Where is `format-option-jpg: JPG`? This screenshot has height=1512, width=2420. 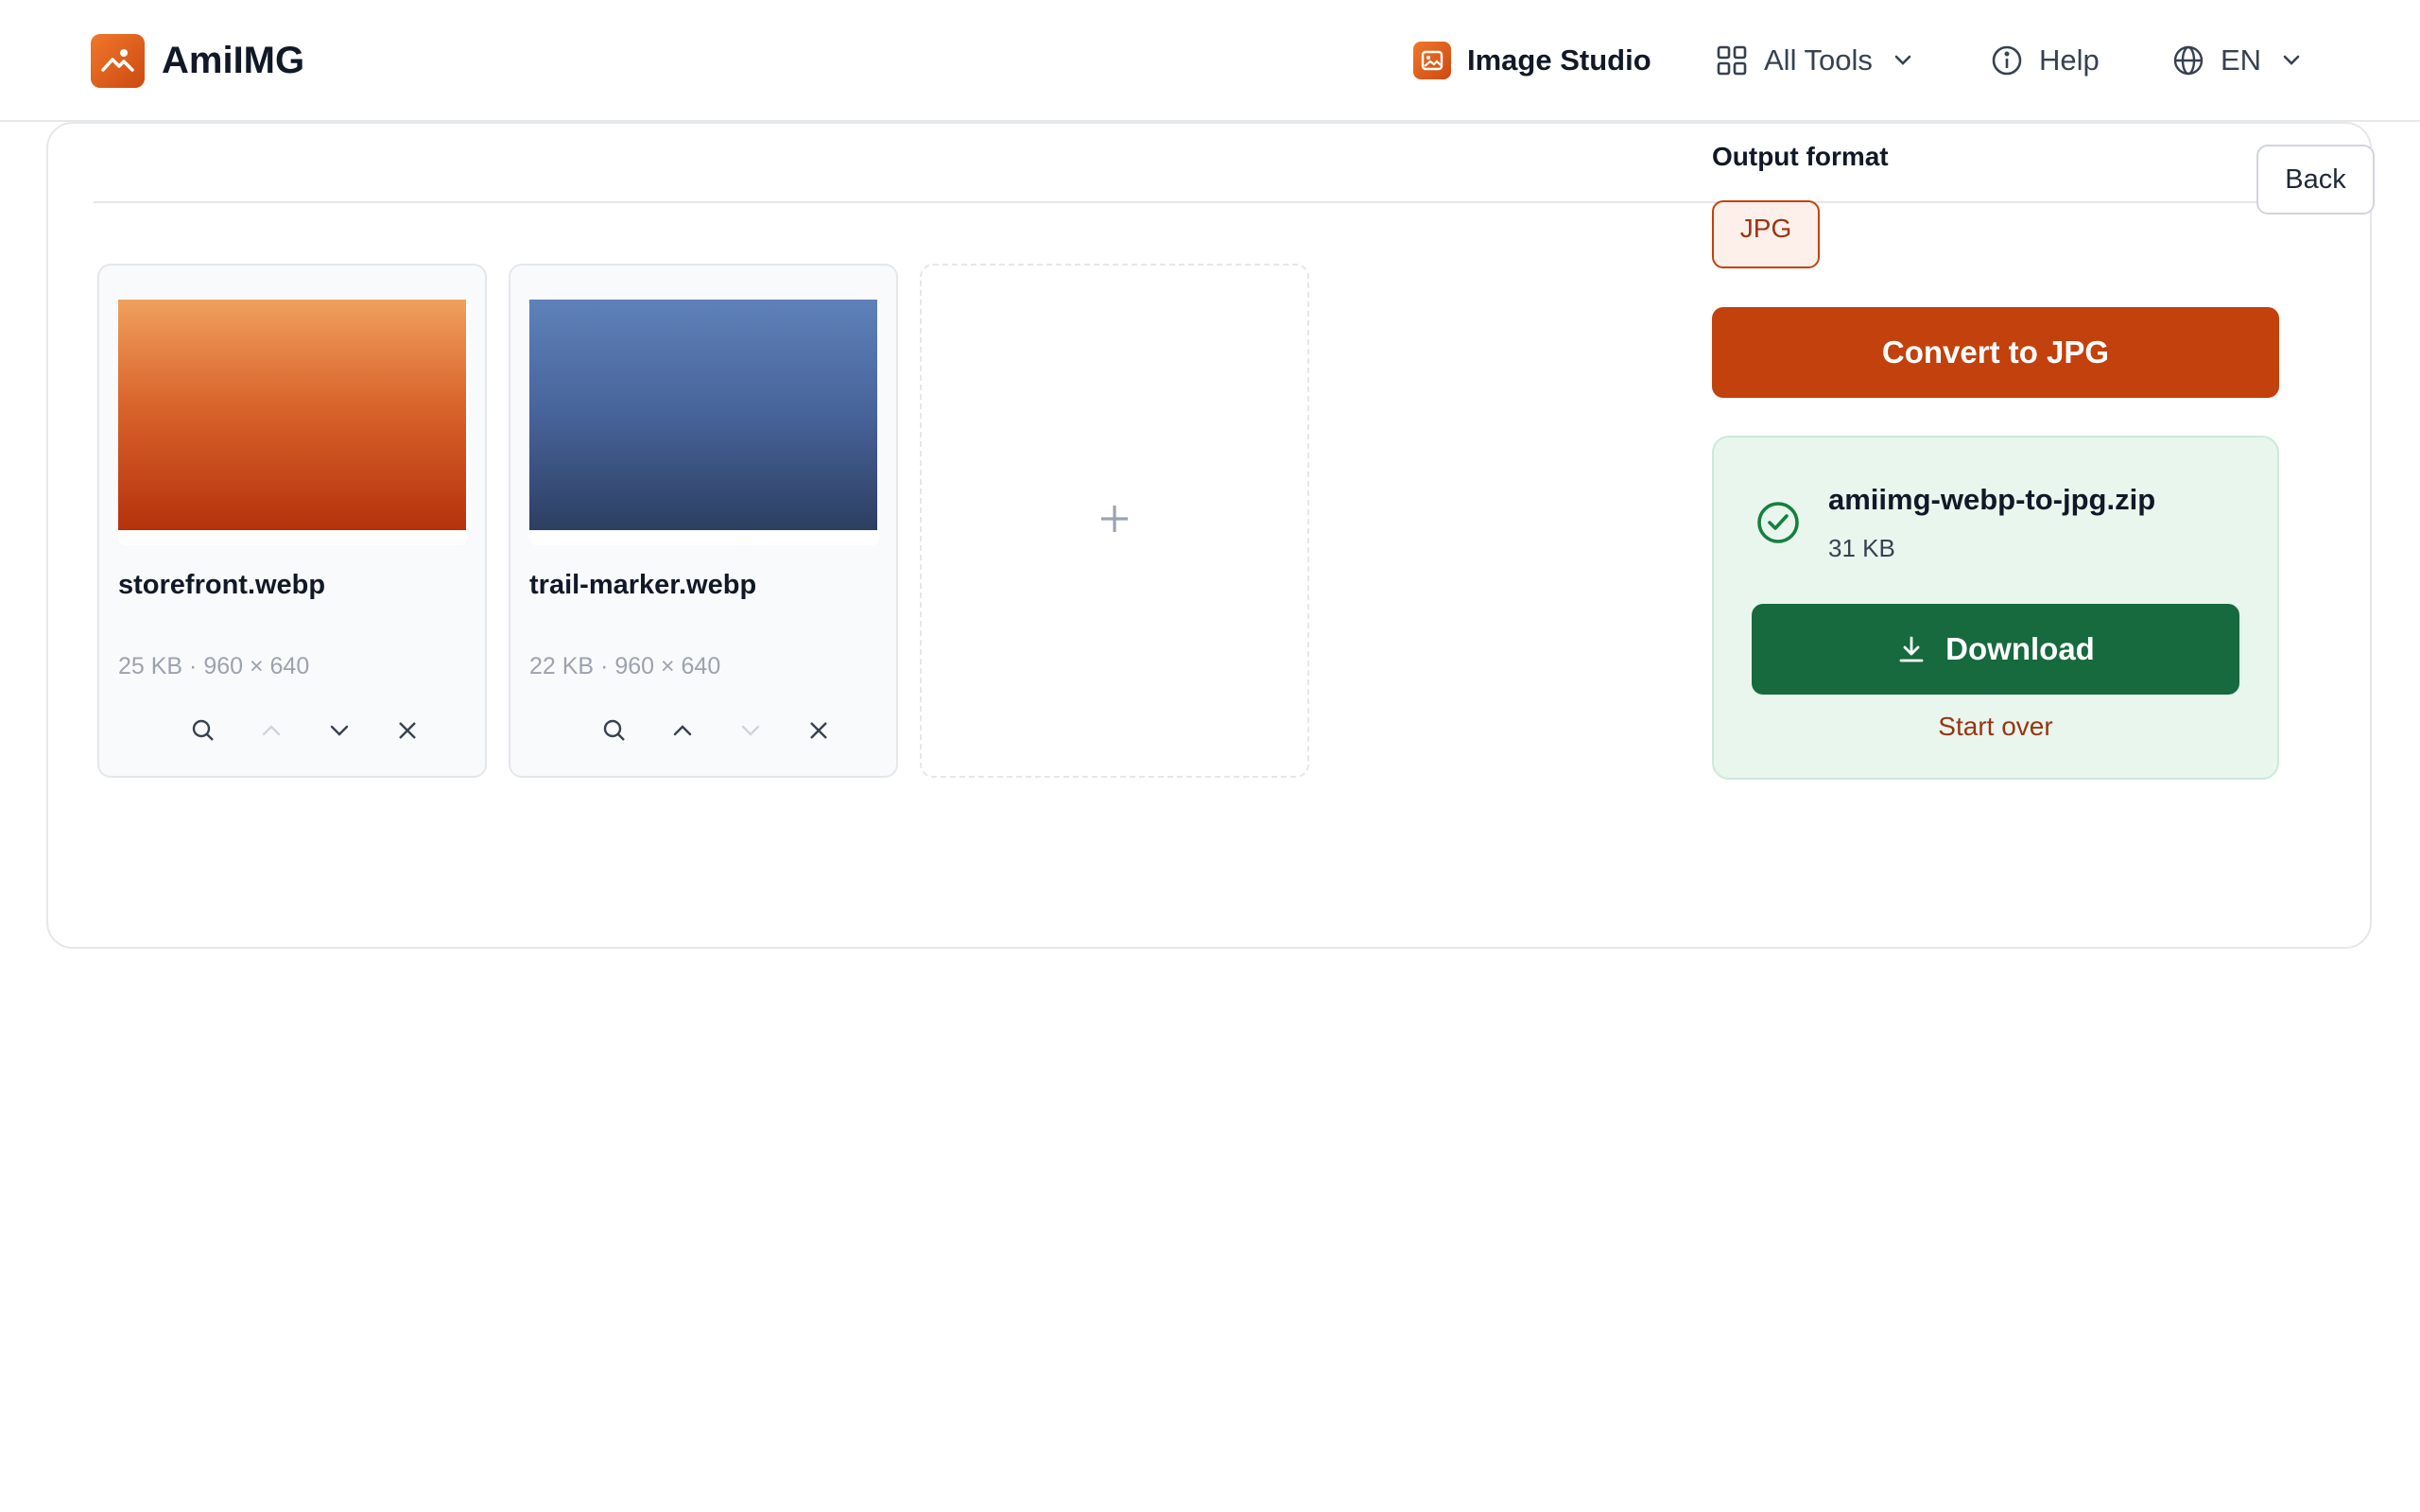 format-option-jpg: JPG is located at coordinates (1766, 234).